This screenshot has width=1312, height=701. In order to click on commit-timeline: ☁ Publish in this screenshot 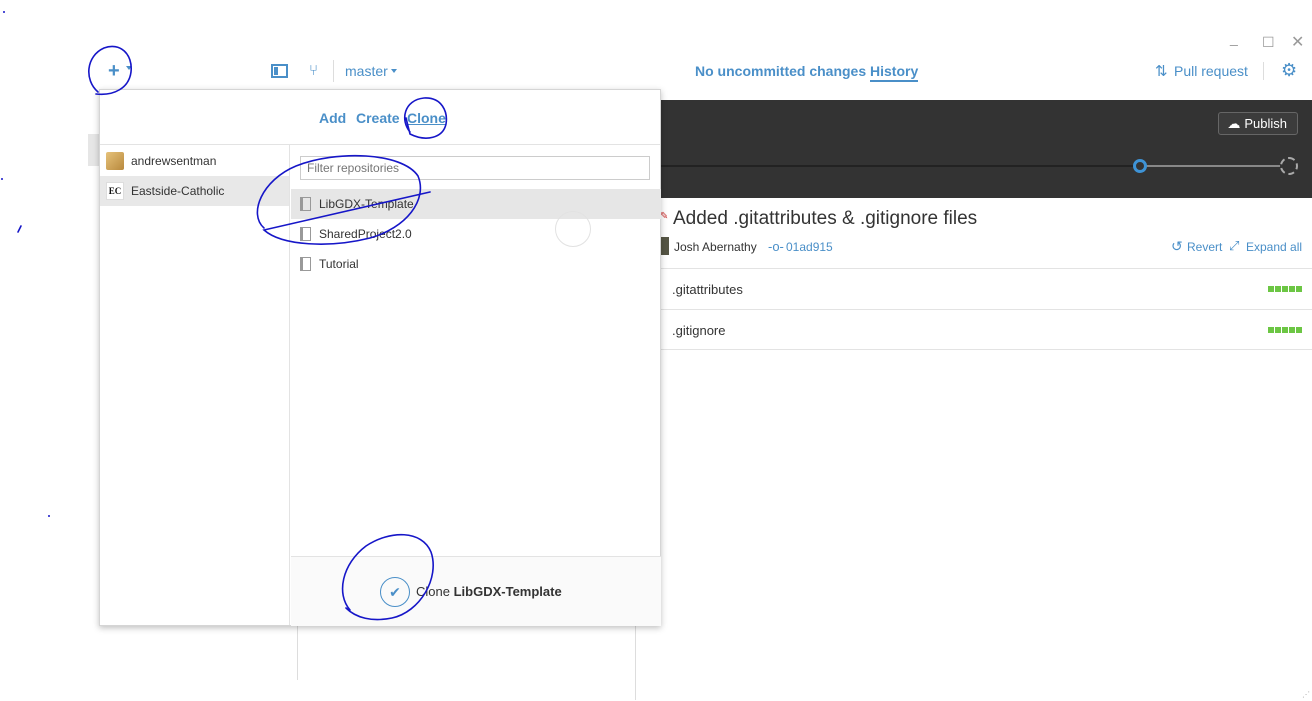, I will do `click(986, 149)`.